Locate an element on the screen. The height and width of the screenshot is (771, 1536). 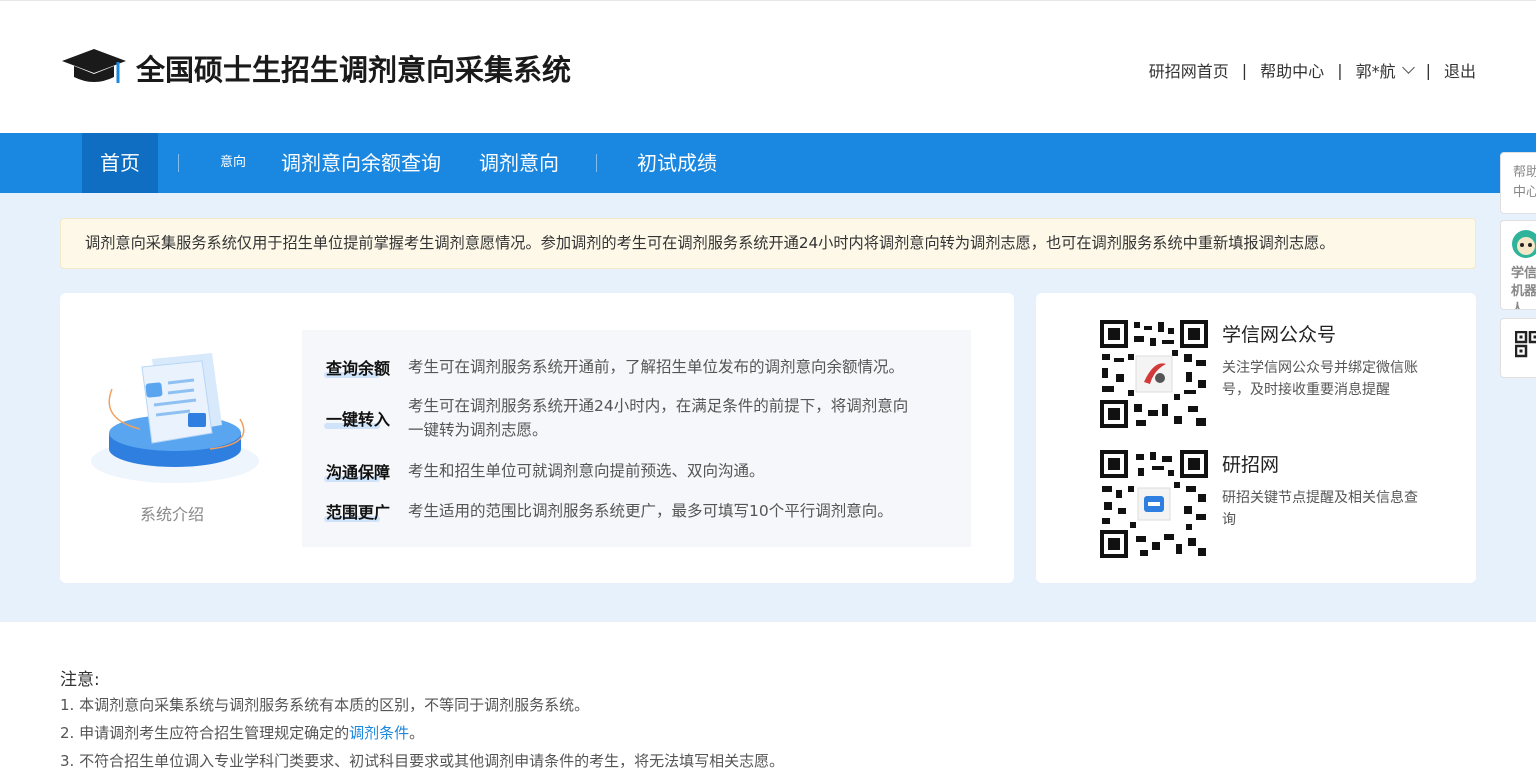
logout-link: 退出 is located at coordinates (1460, 70).